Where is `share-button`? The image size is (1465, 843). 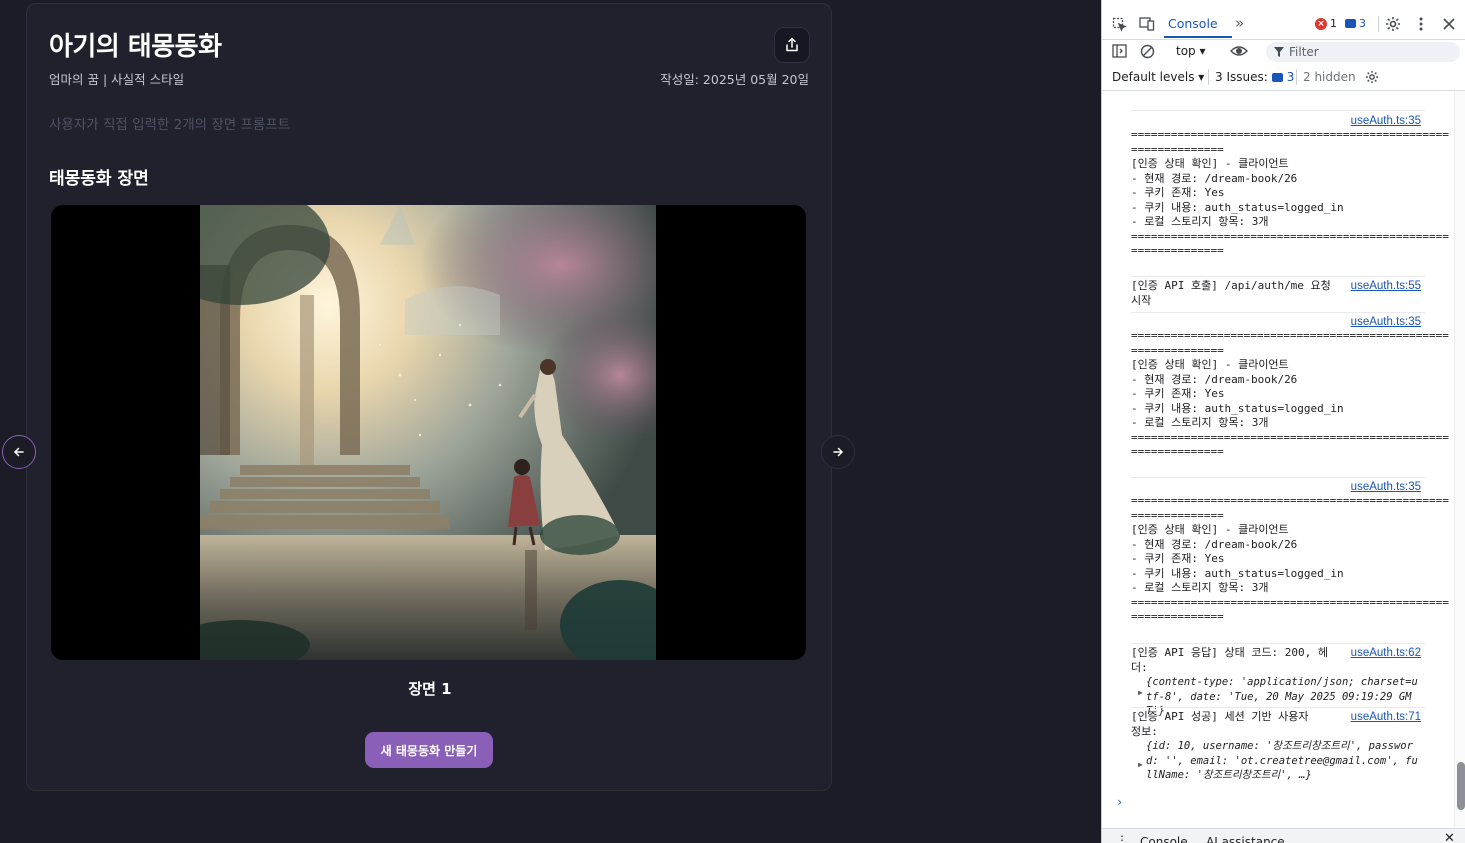
share-button is located at coordinates (792, 45).